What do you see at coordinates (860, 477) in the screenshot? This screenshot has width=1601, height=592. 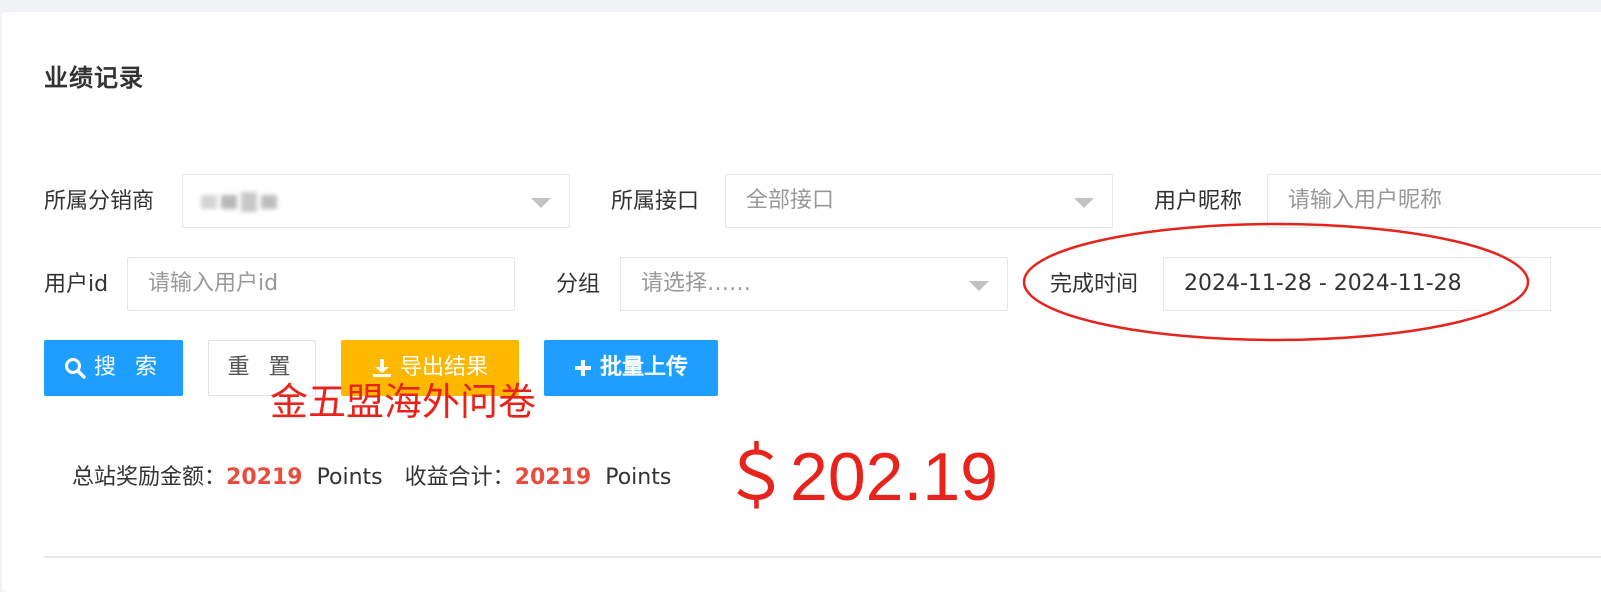 I see `annotation-amount: ＄202.19` at bounding box center [860, 477].